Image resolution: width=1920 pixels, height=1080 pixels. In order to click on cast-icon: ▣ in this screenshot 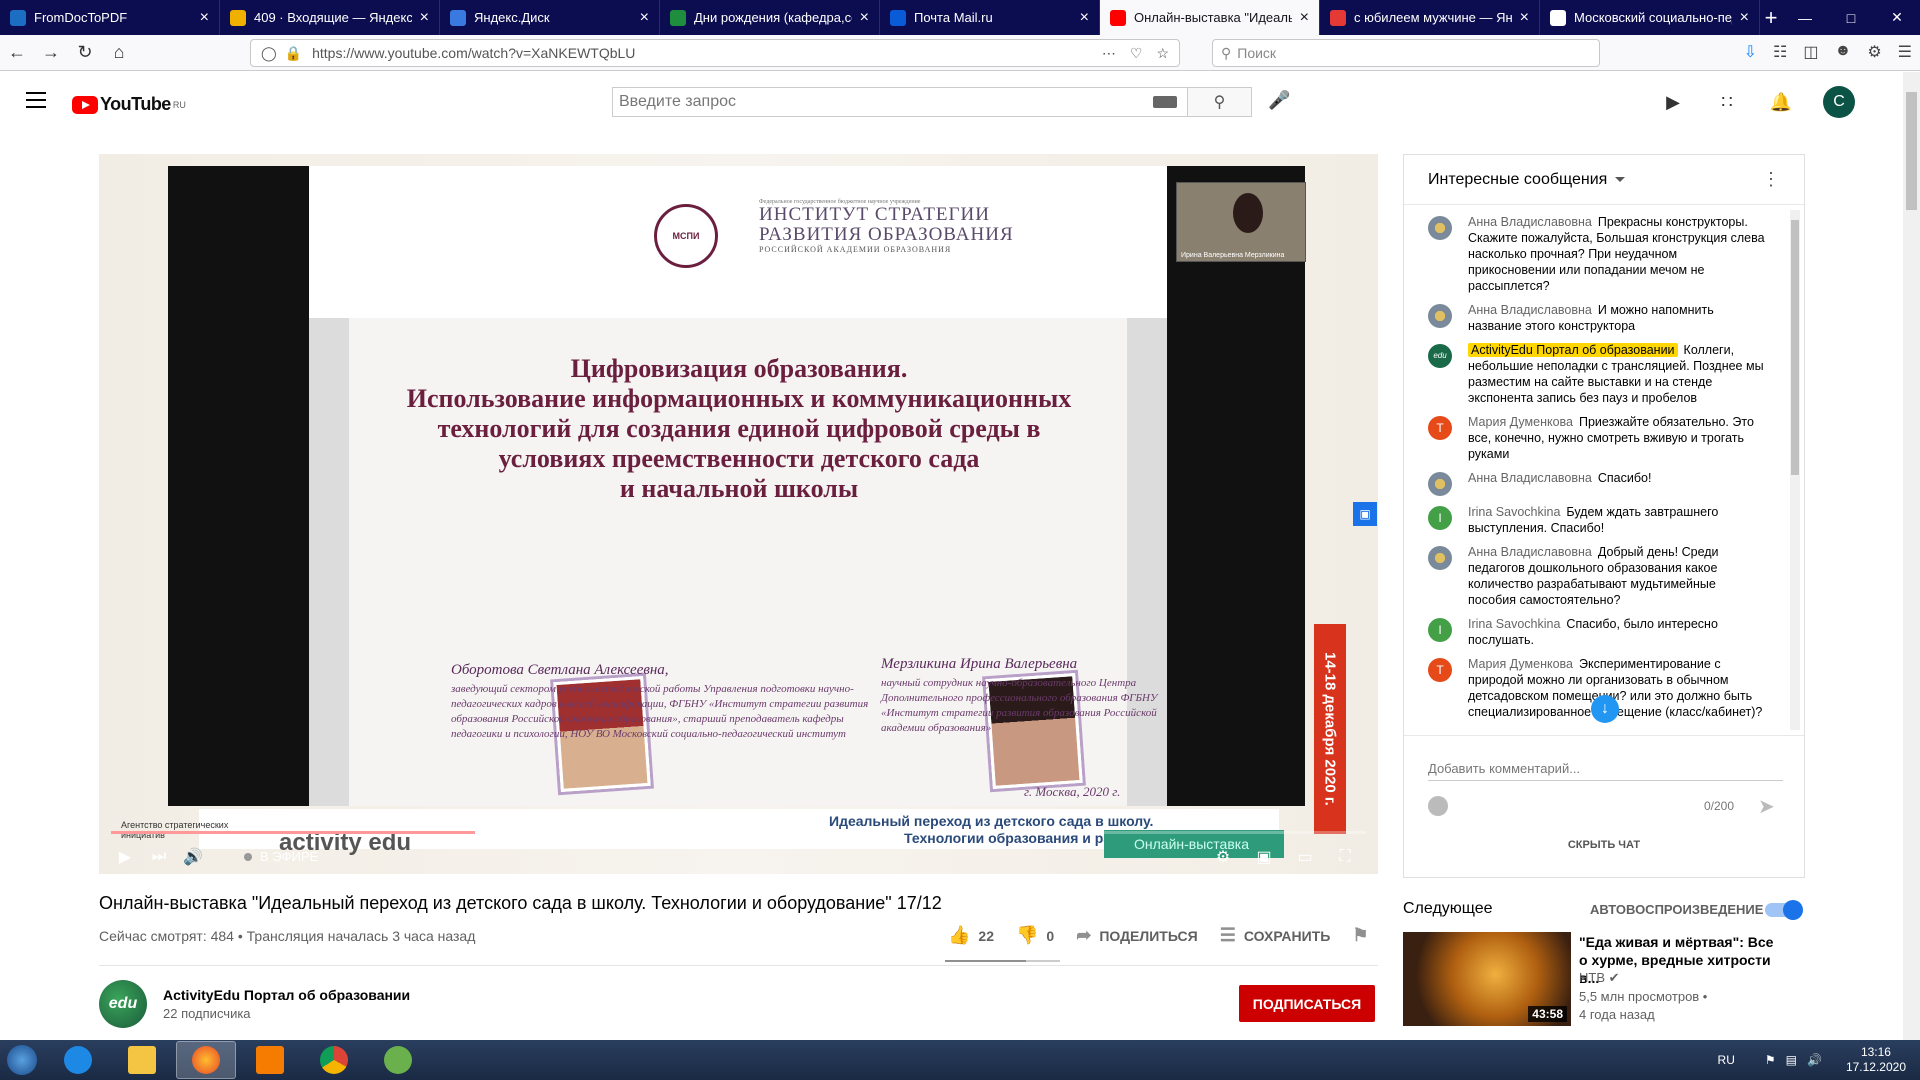, I will do `click(1365, 514)`.